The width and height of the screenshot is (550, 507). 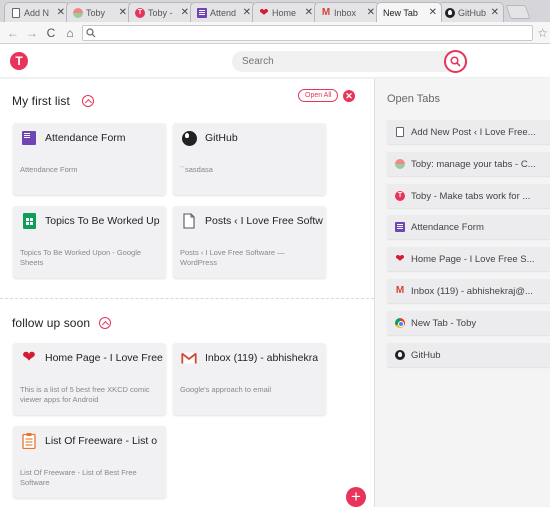 I want to click on card-description: Topics To Be Worked Upon - Google Sheets, so click(x=81, y=257).